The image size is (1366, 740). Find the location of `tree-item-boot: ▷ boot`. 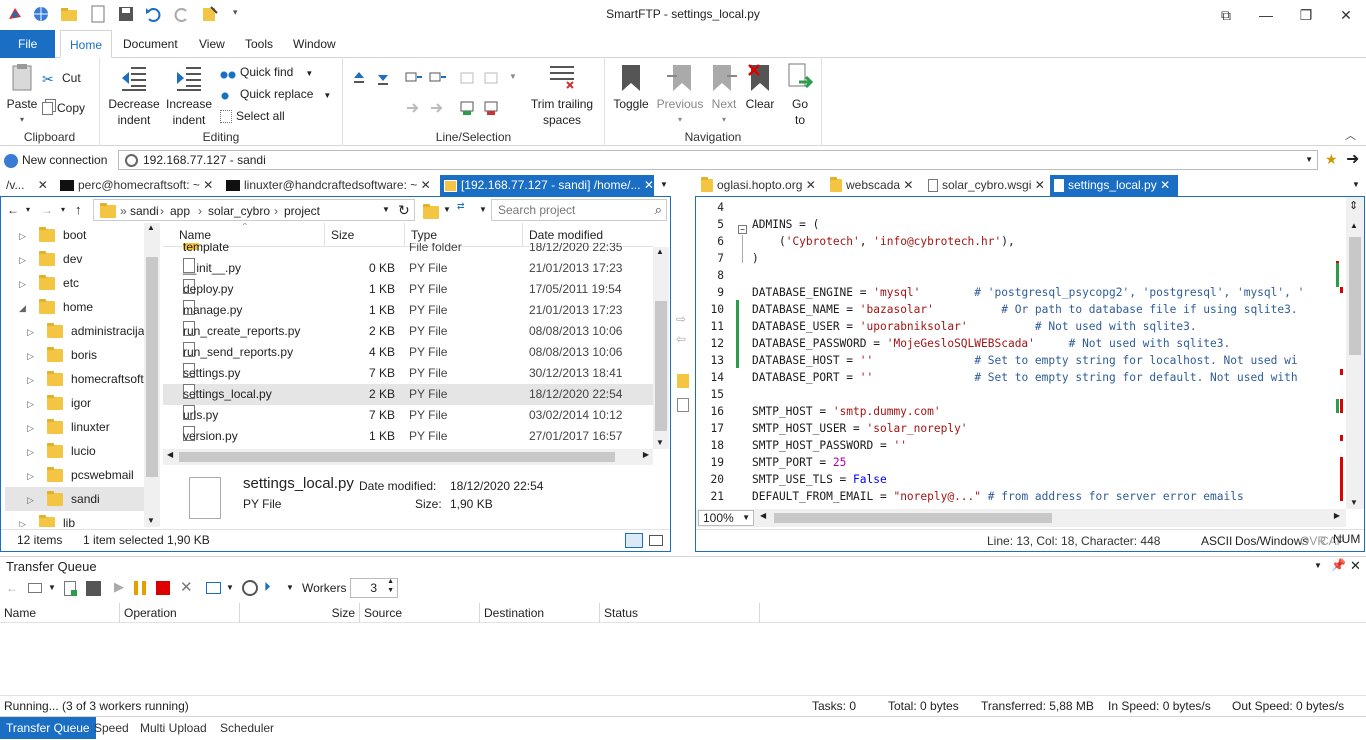

tree-item-boot: ▷ boot is located at coordinates (52, 235).